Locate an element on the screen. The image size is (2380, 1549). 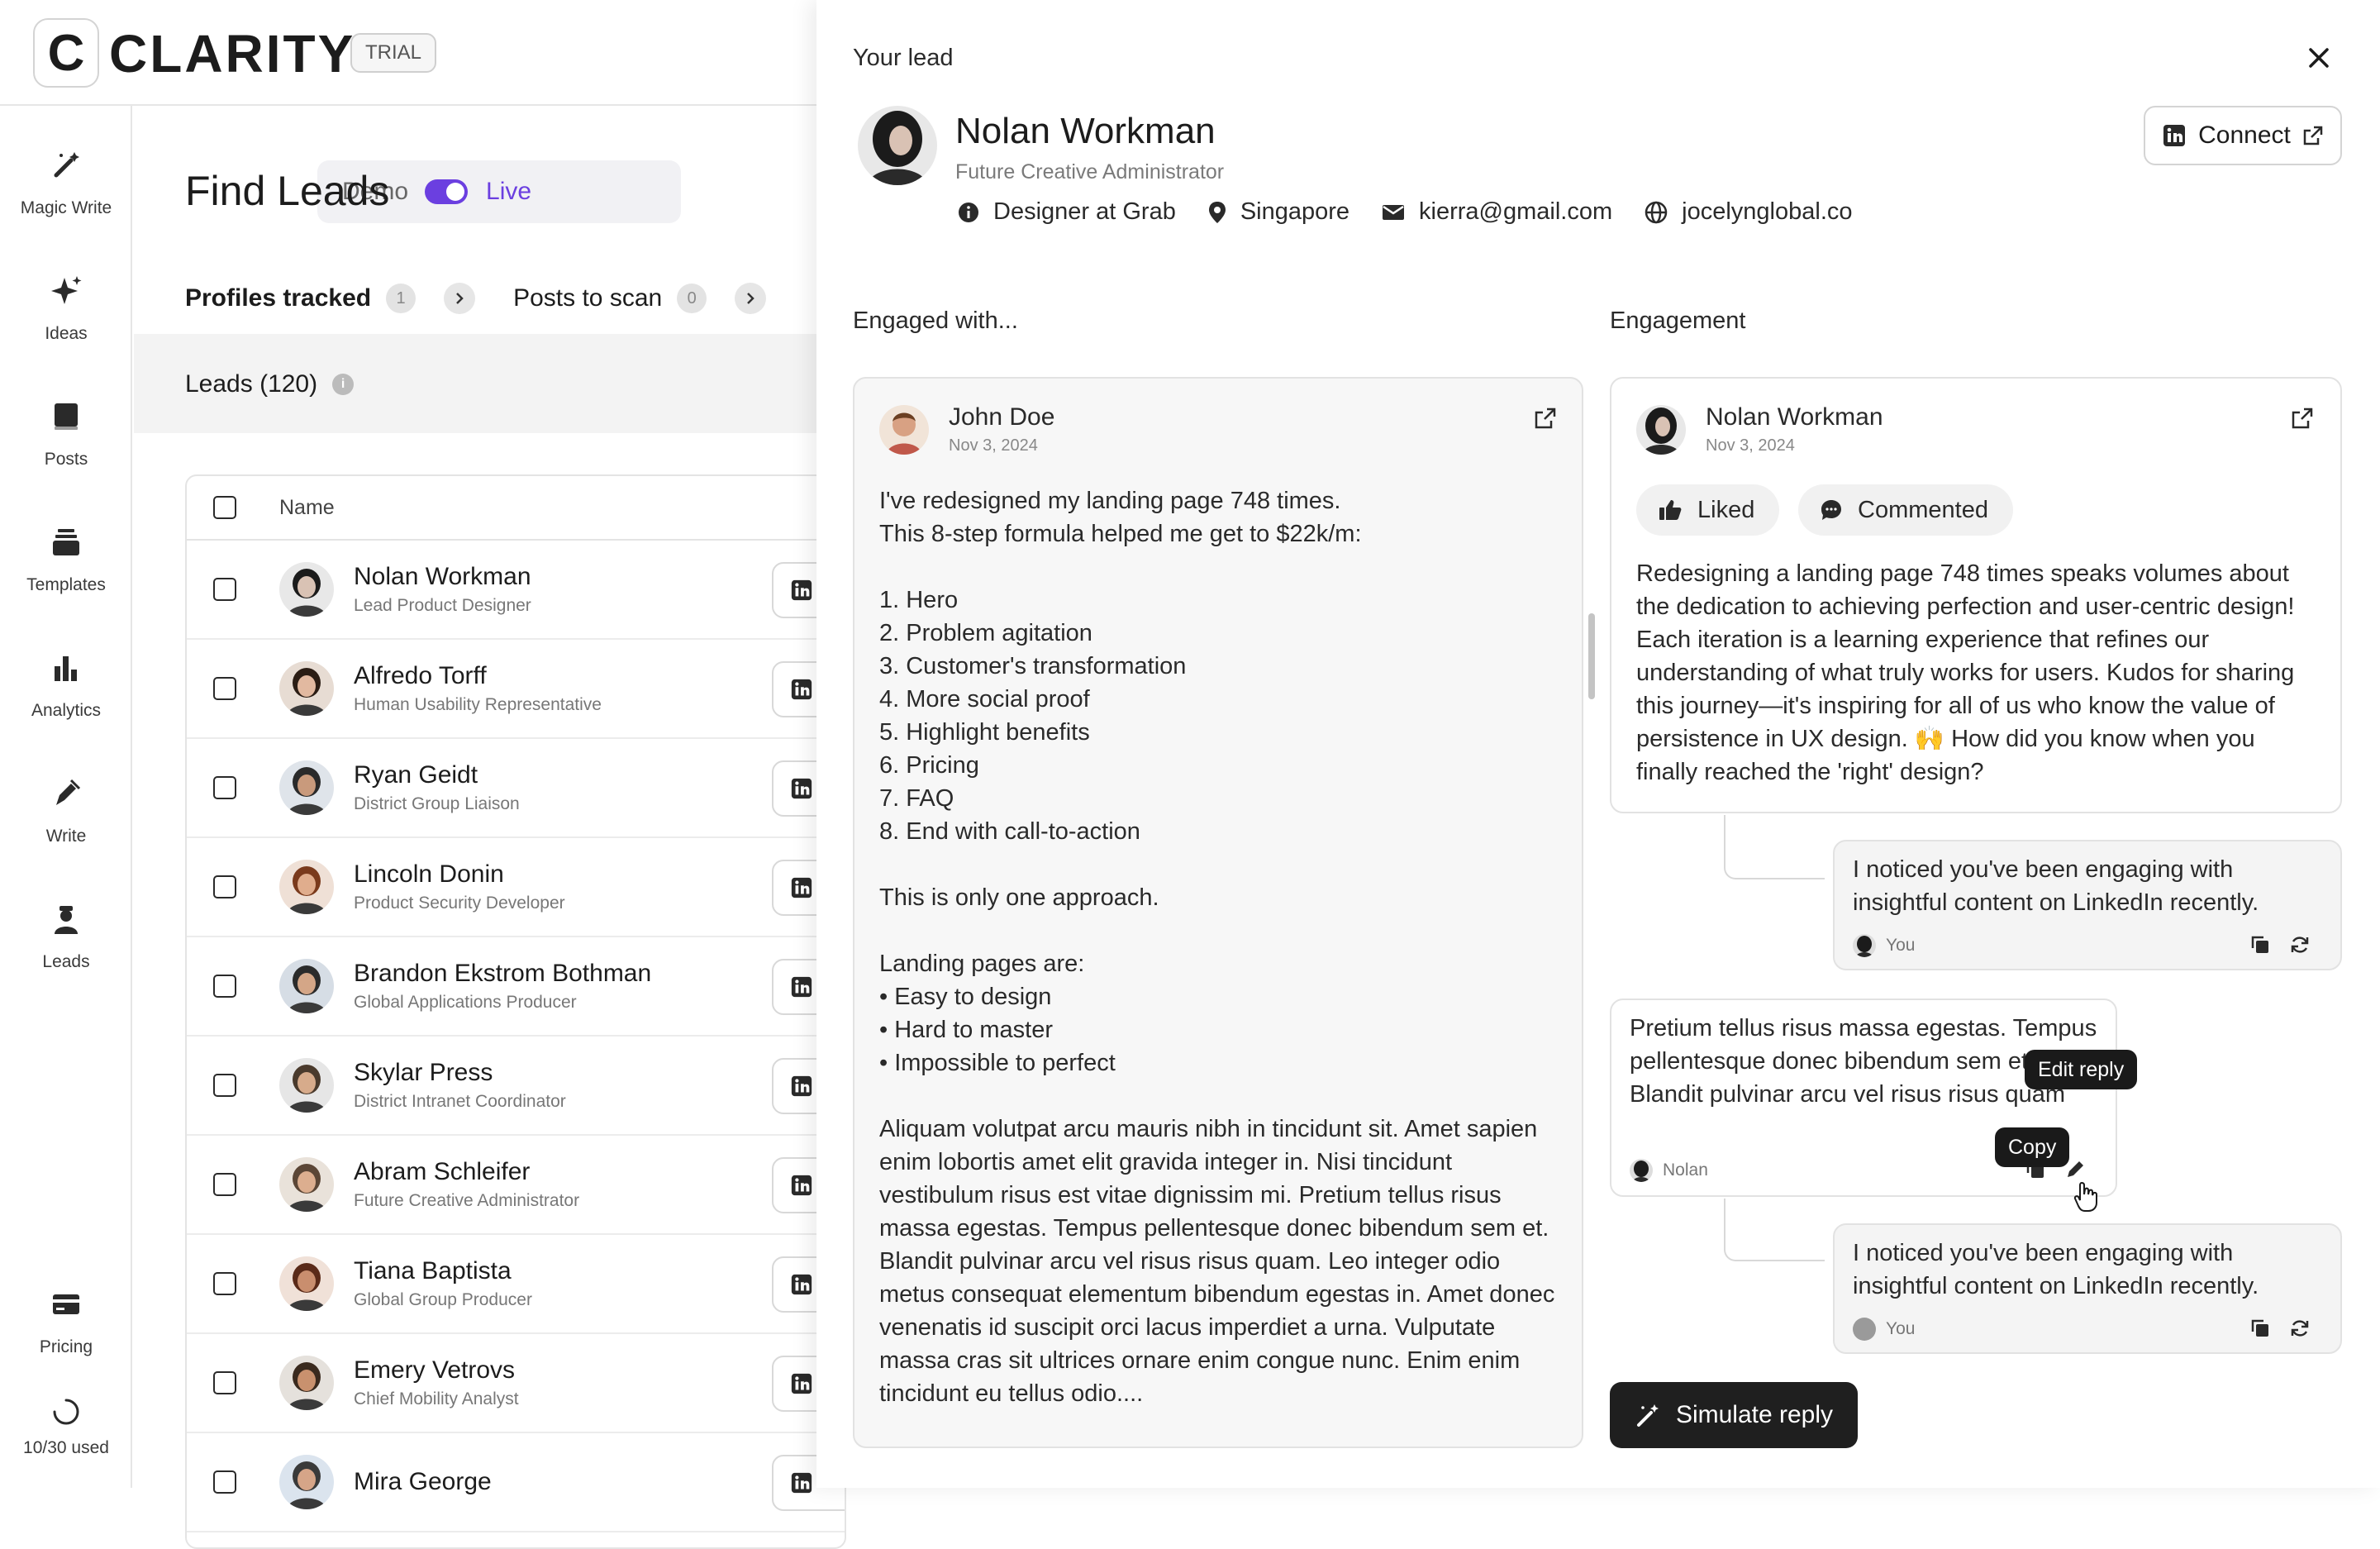
nav-label: Magic Write is located at coordinates (66, 207).